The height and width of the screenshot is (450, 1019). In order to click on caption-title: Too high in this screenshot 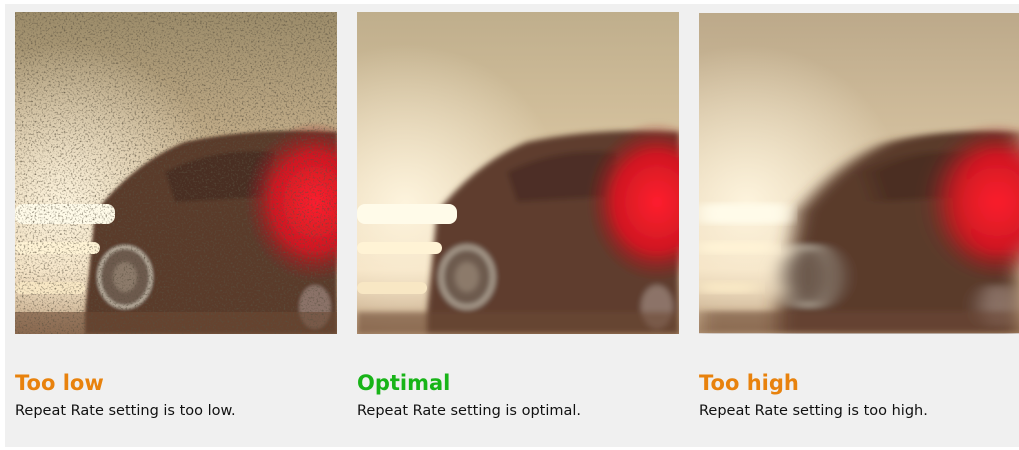, I will do `click(749, 383)`.